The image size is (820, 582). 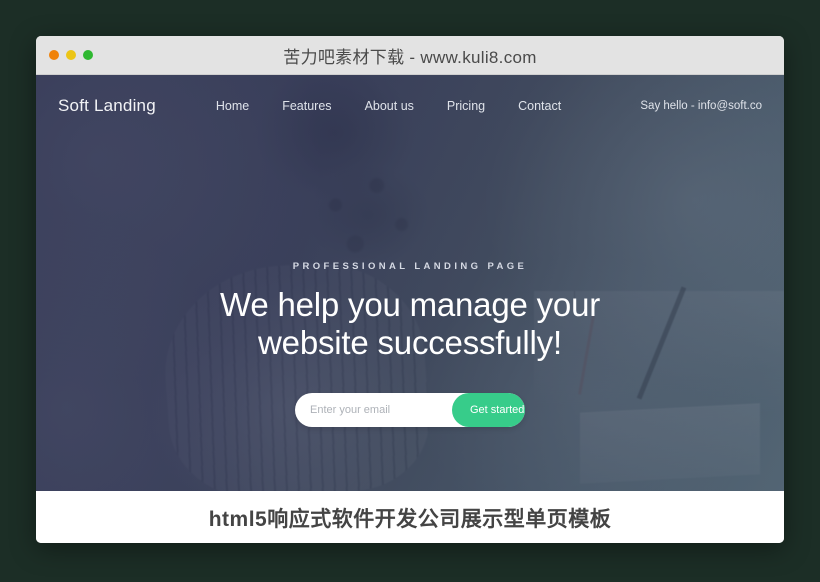 What do you see at coordinates (539, 106) in the screenshot?
I see `nav-item-contact: Contact` at bounding box center [539, 106].